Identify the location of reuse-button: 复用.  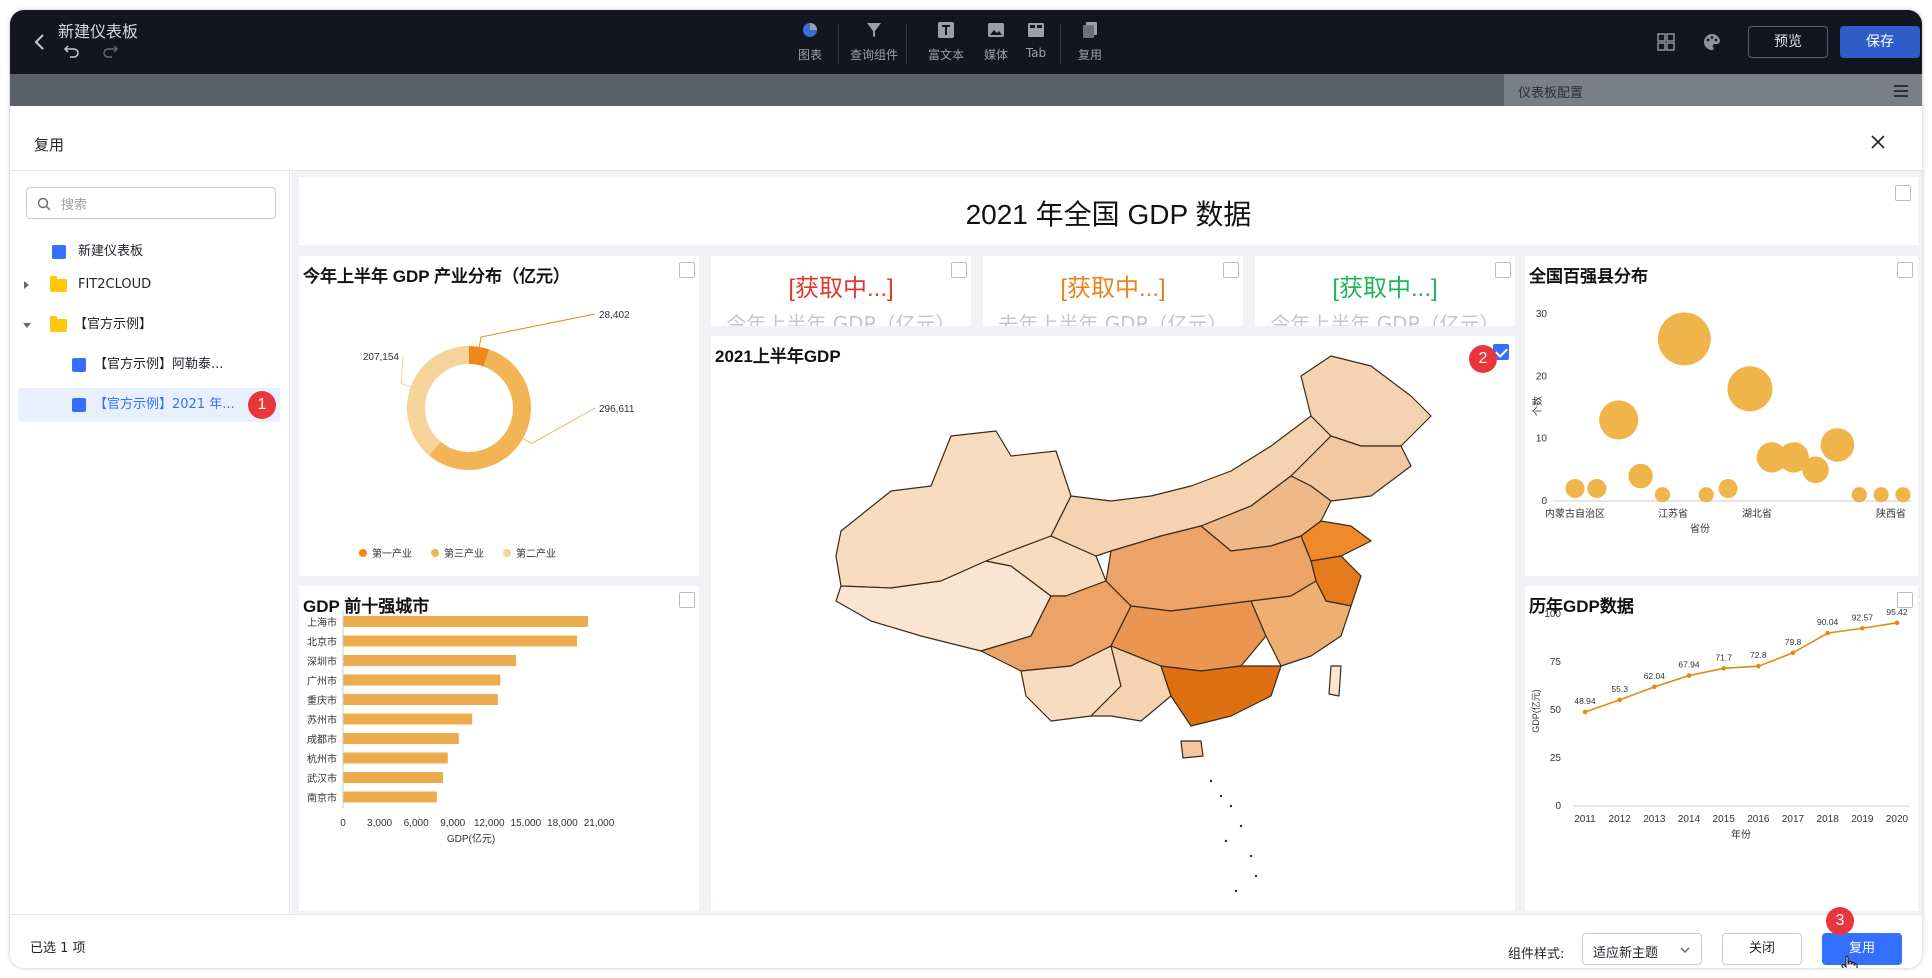
(1862, 949).